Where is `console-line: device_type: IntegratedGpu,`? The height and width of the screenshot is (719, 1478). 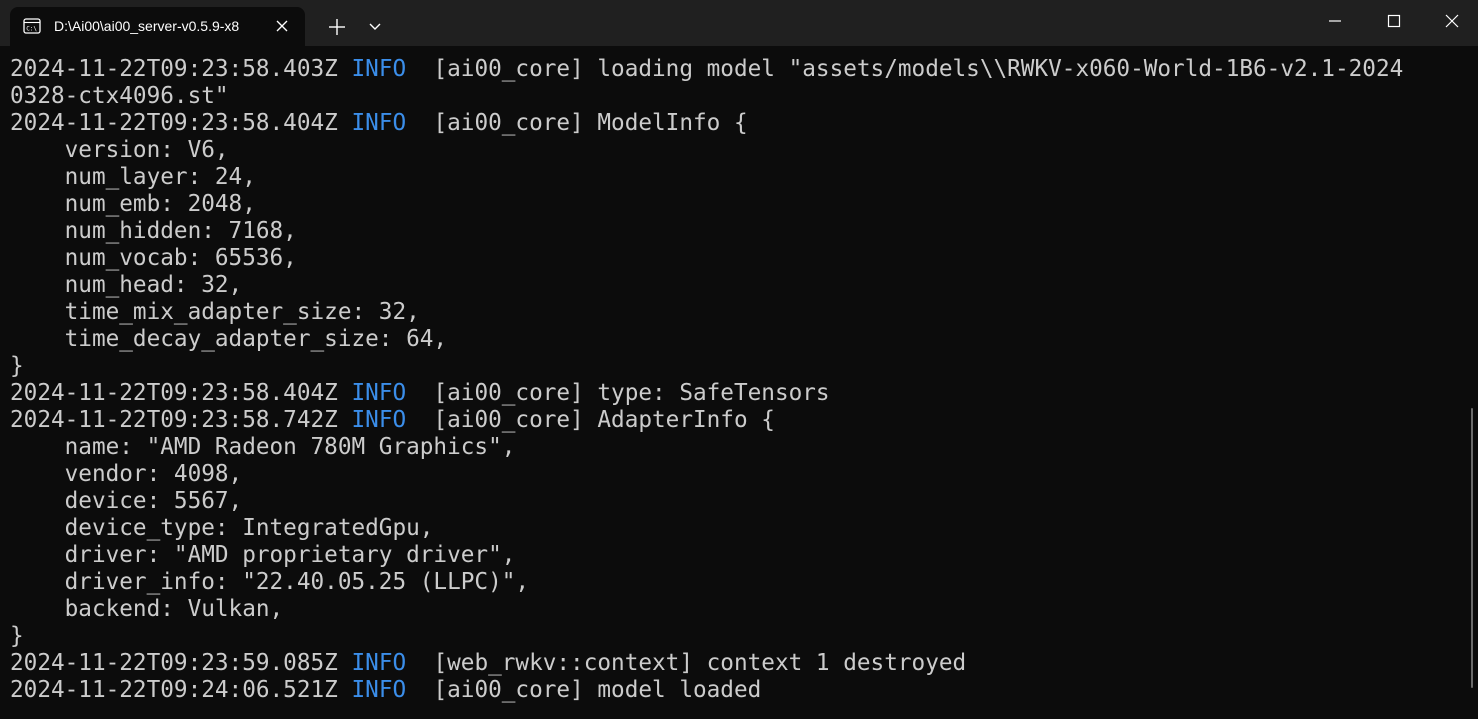 console-line: device_type: IntegratedGpu, is located at coordinates (735, 528).